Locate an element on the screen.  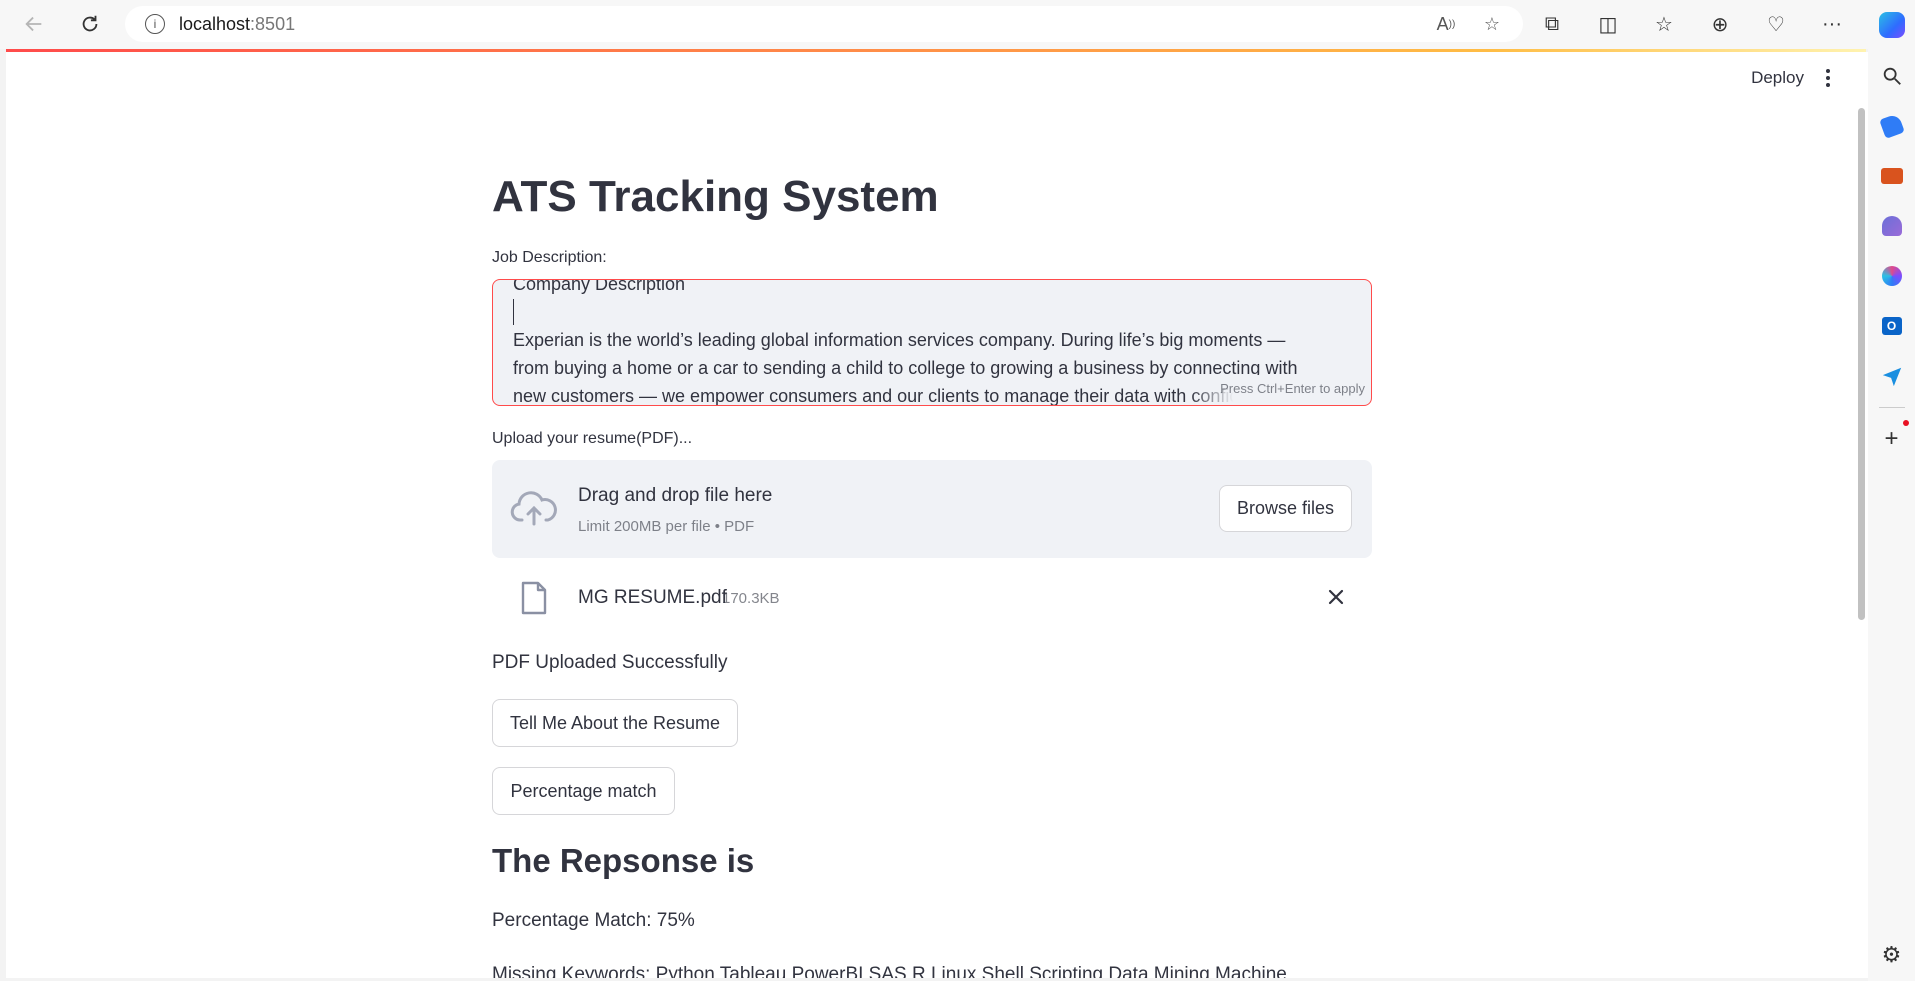
sidebar-divider is located at coordinates (1891, 407).